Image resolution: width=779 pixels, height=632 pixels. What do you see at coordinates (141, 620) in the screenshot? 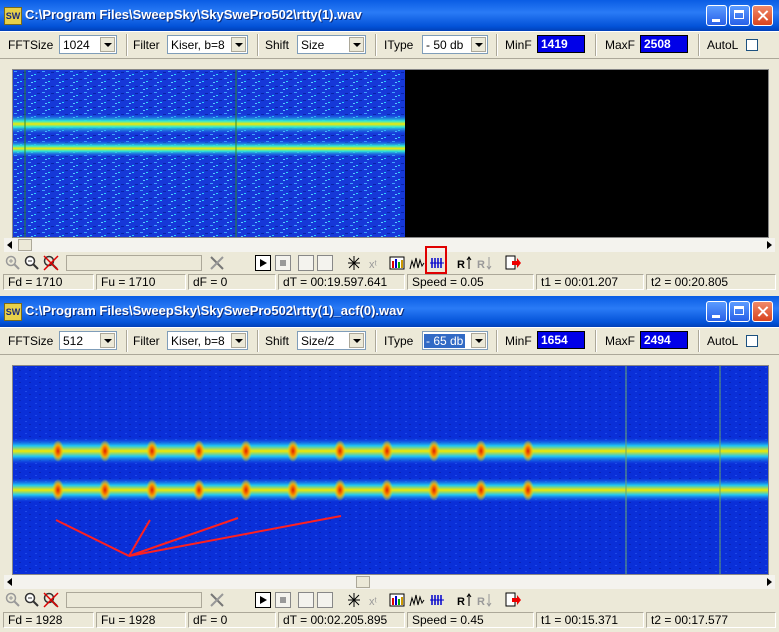
I see `status-fu: Fu = 1928` at bounding box center [141, 620].